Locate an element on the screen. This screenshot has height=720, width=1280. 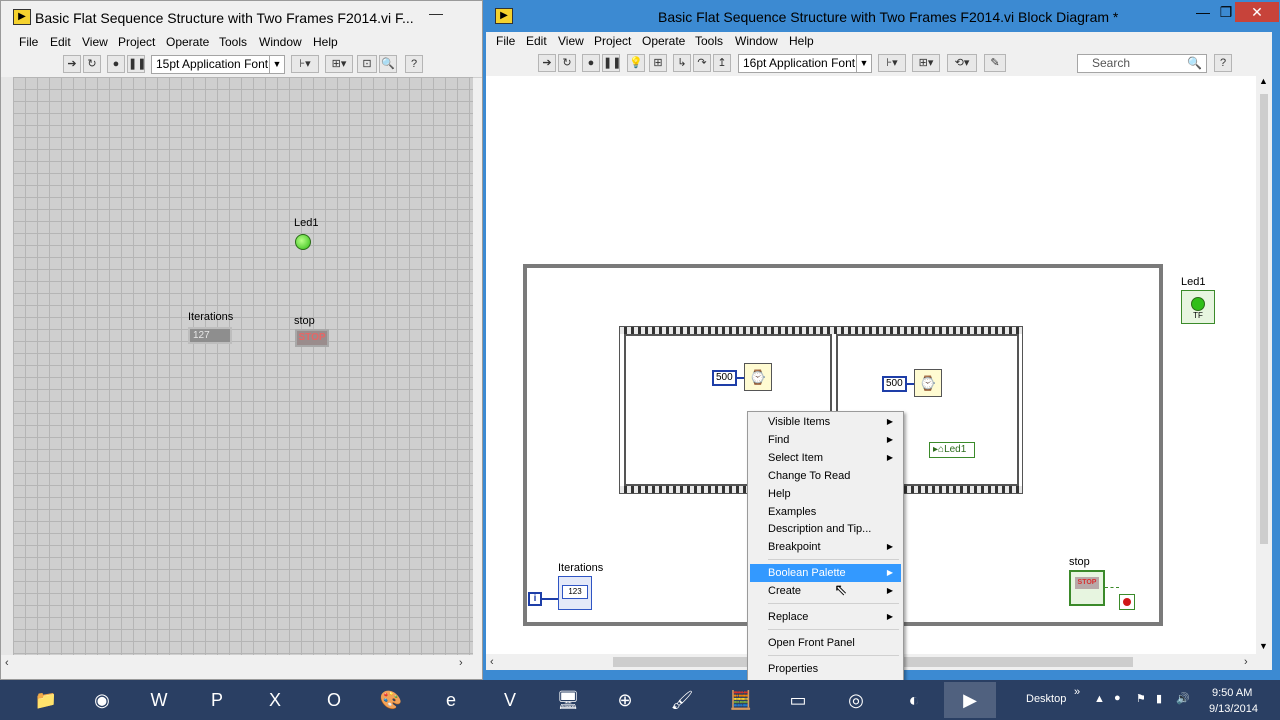
menu-item-select-item: Select Item ▶ is located at coordinates (825, 458).